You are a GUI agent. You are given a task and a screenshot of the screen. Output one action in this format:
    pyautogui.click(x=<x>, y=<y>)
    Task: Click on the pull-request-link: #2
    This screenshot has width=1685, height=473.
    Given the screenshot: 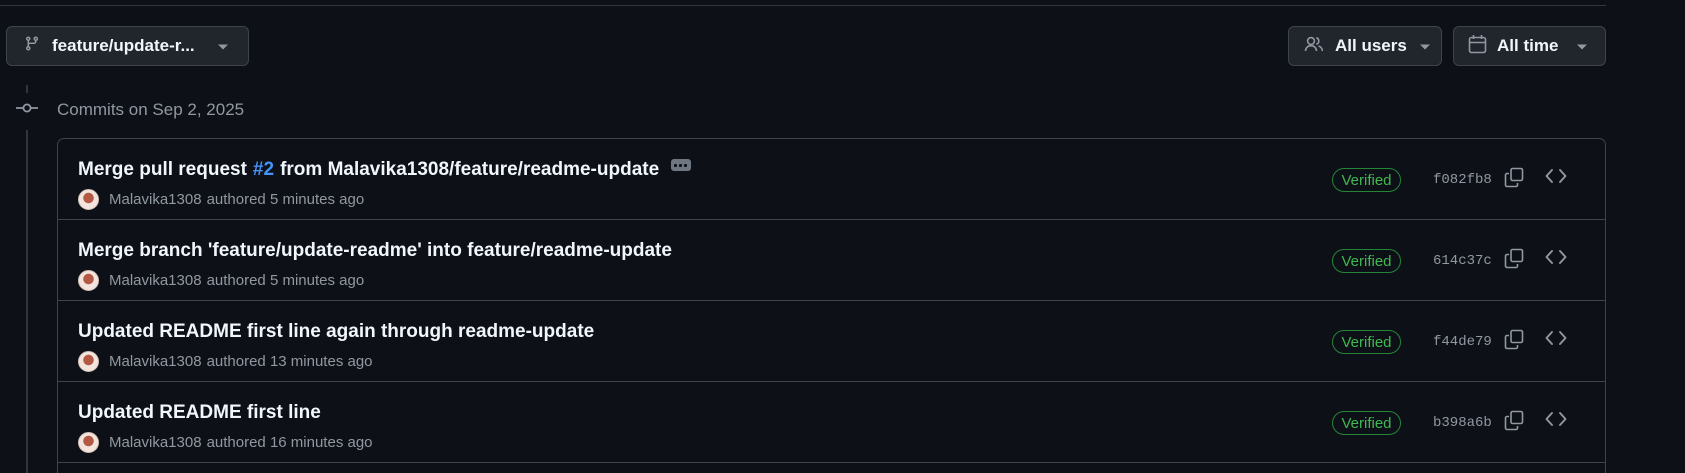 What is the action you would take?
    pyautogui.click(x=263, y=170)
    